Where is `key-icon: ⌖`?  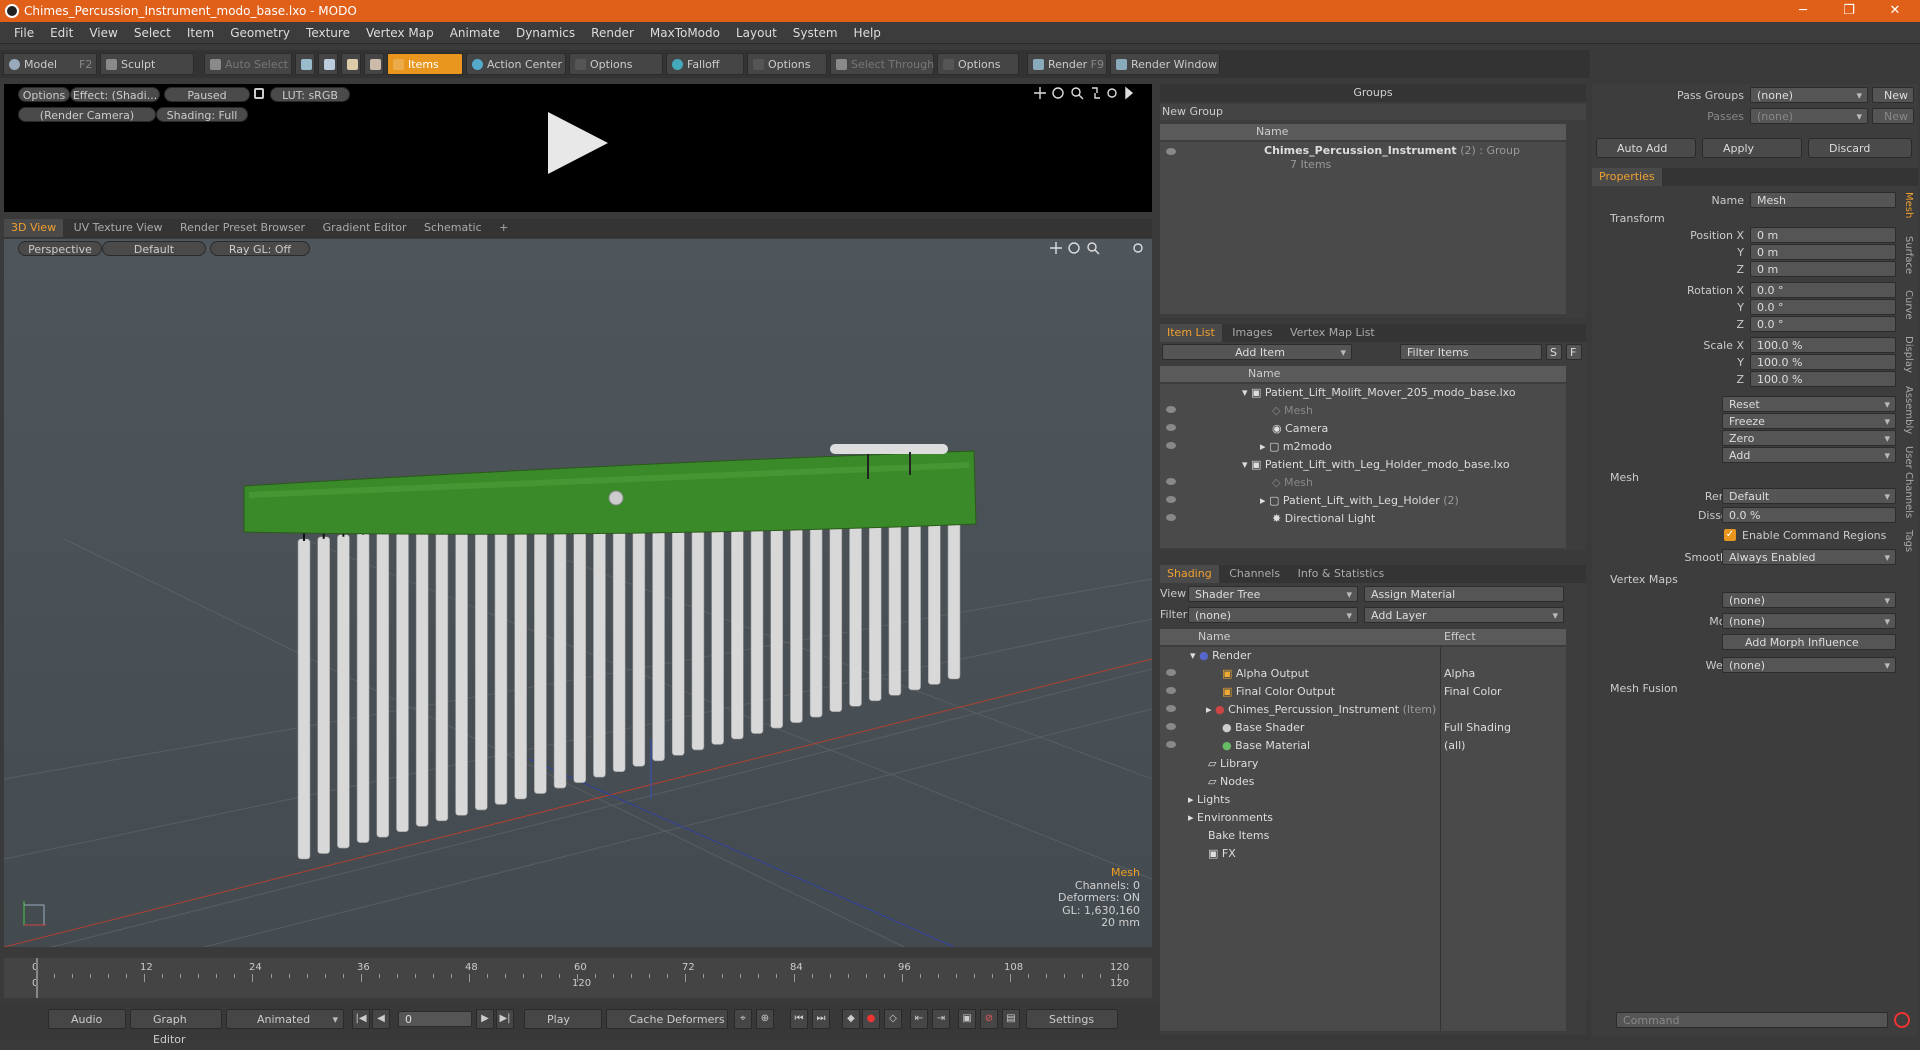
key-icon: ⌖ is located at coordinates (743, 1019).